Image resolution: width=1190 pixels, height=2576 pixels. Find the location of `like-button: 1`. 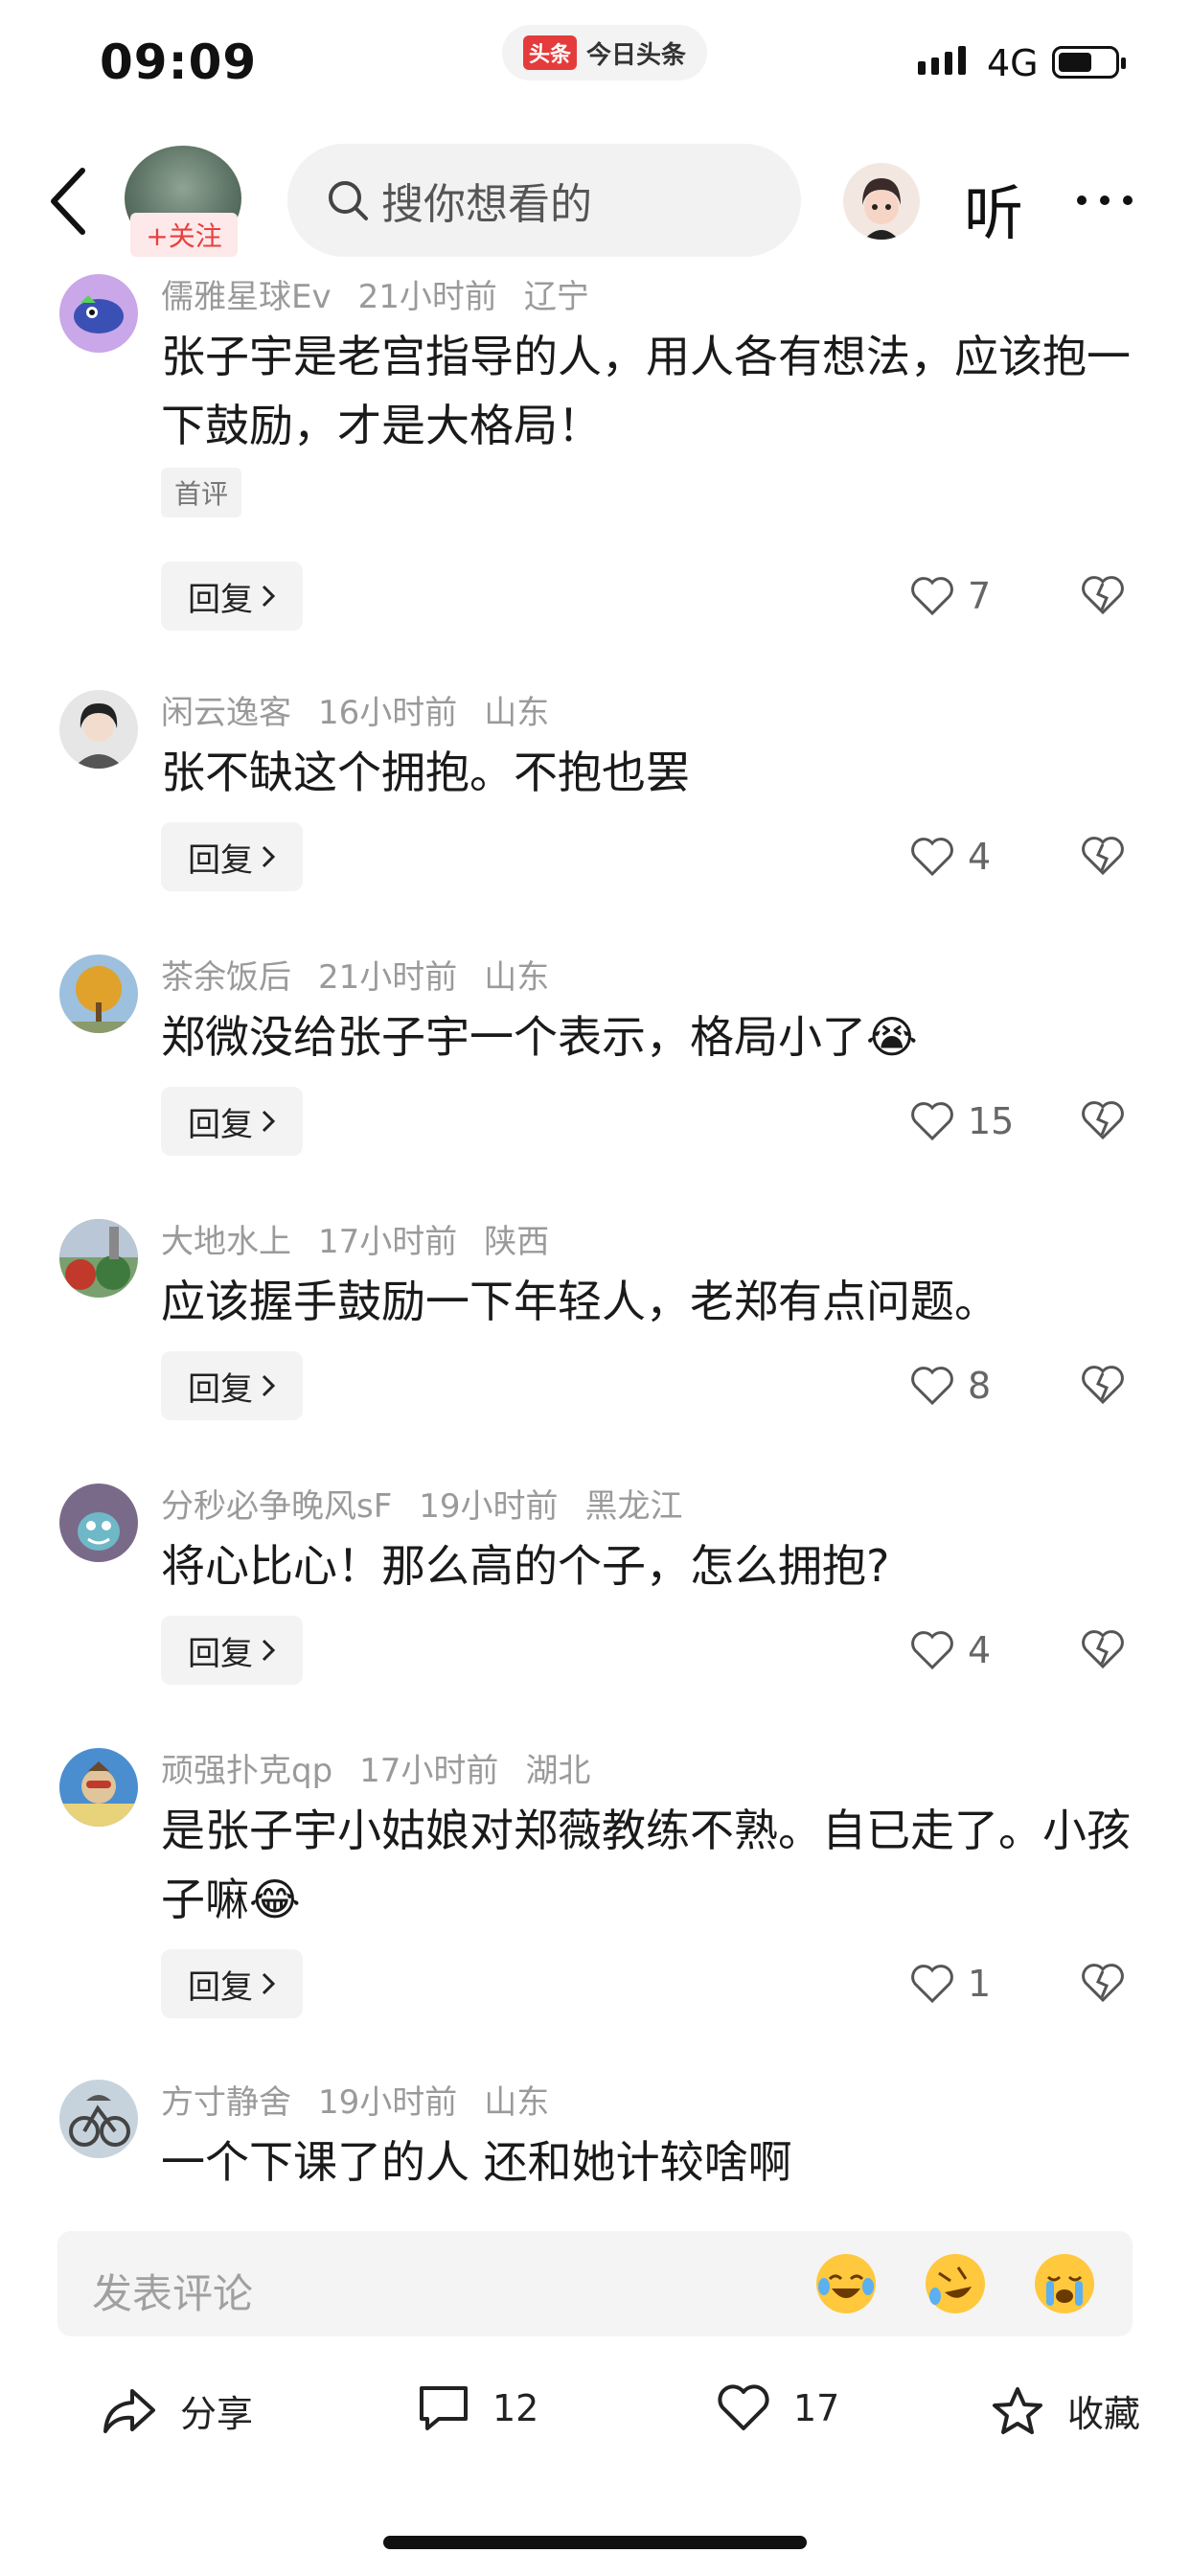

like-button: 1 is located at coordinates (951, 1984).